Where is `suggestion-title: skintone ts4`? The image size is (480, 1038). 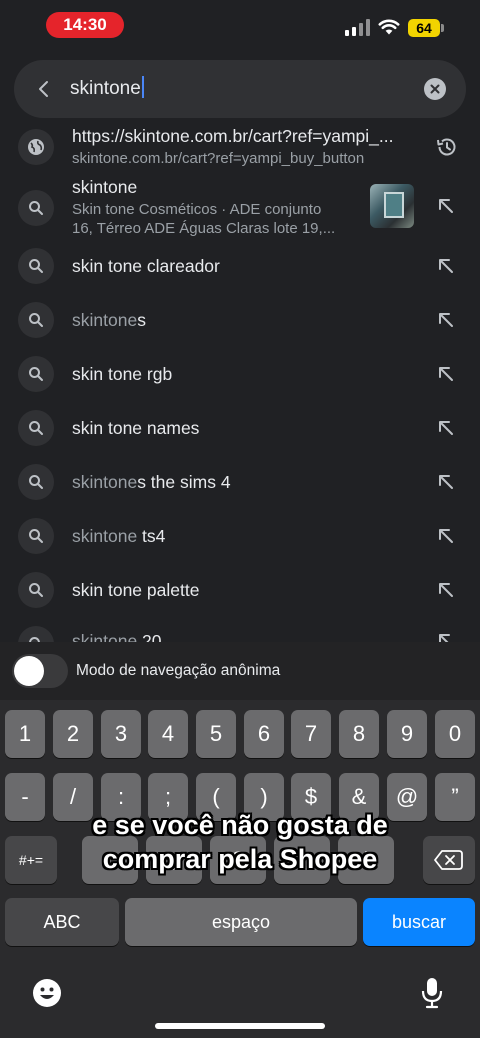 suggestion-title: skintone ts4 is located at coordinates (119, 536).